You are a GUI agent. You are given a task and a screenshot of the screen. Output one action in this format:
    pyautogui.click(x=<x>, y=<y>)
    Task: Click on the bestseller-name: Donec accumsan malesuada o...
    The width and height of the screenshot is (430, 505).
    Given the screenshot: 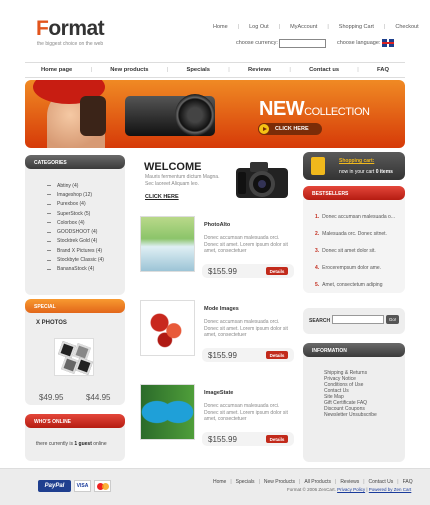 What is the action you would take?
    pyautogui.click(x=358, y=217)
    